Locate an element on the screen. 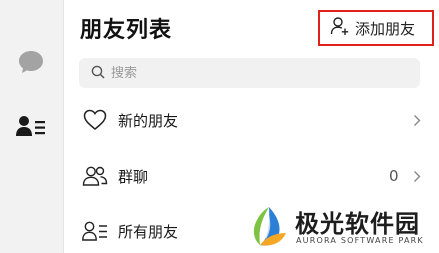 The image size is (439, 253). search-input is located at coordinates (251, 73).